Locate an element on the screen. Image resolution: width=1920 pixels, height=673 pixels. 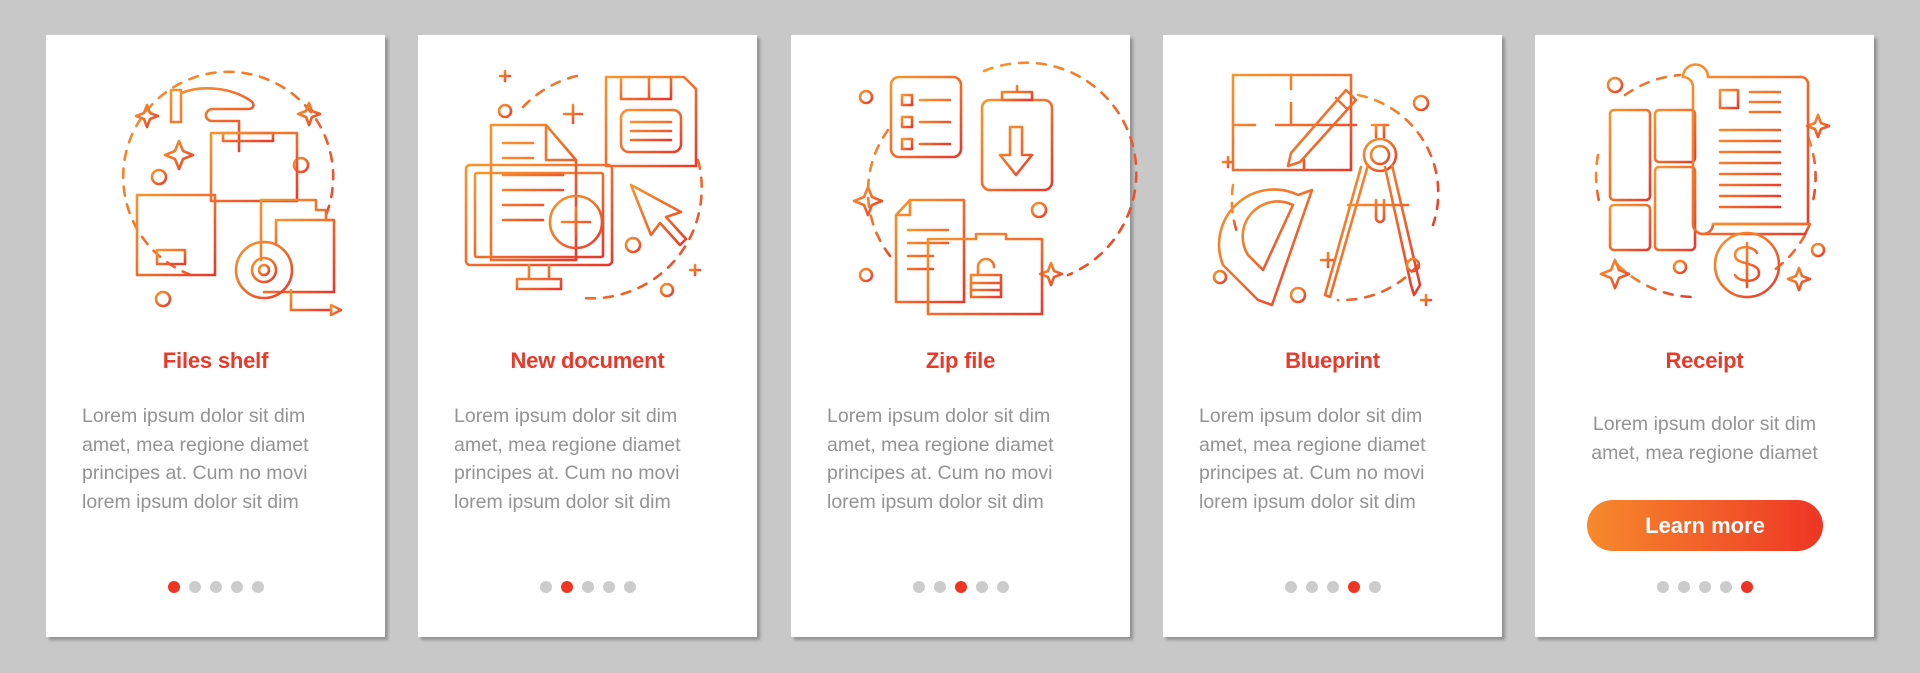
new-document-icon is located at coordinates (588, 187).